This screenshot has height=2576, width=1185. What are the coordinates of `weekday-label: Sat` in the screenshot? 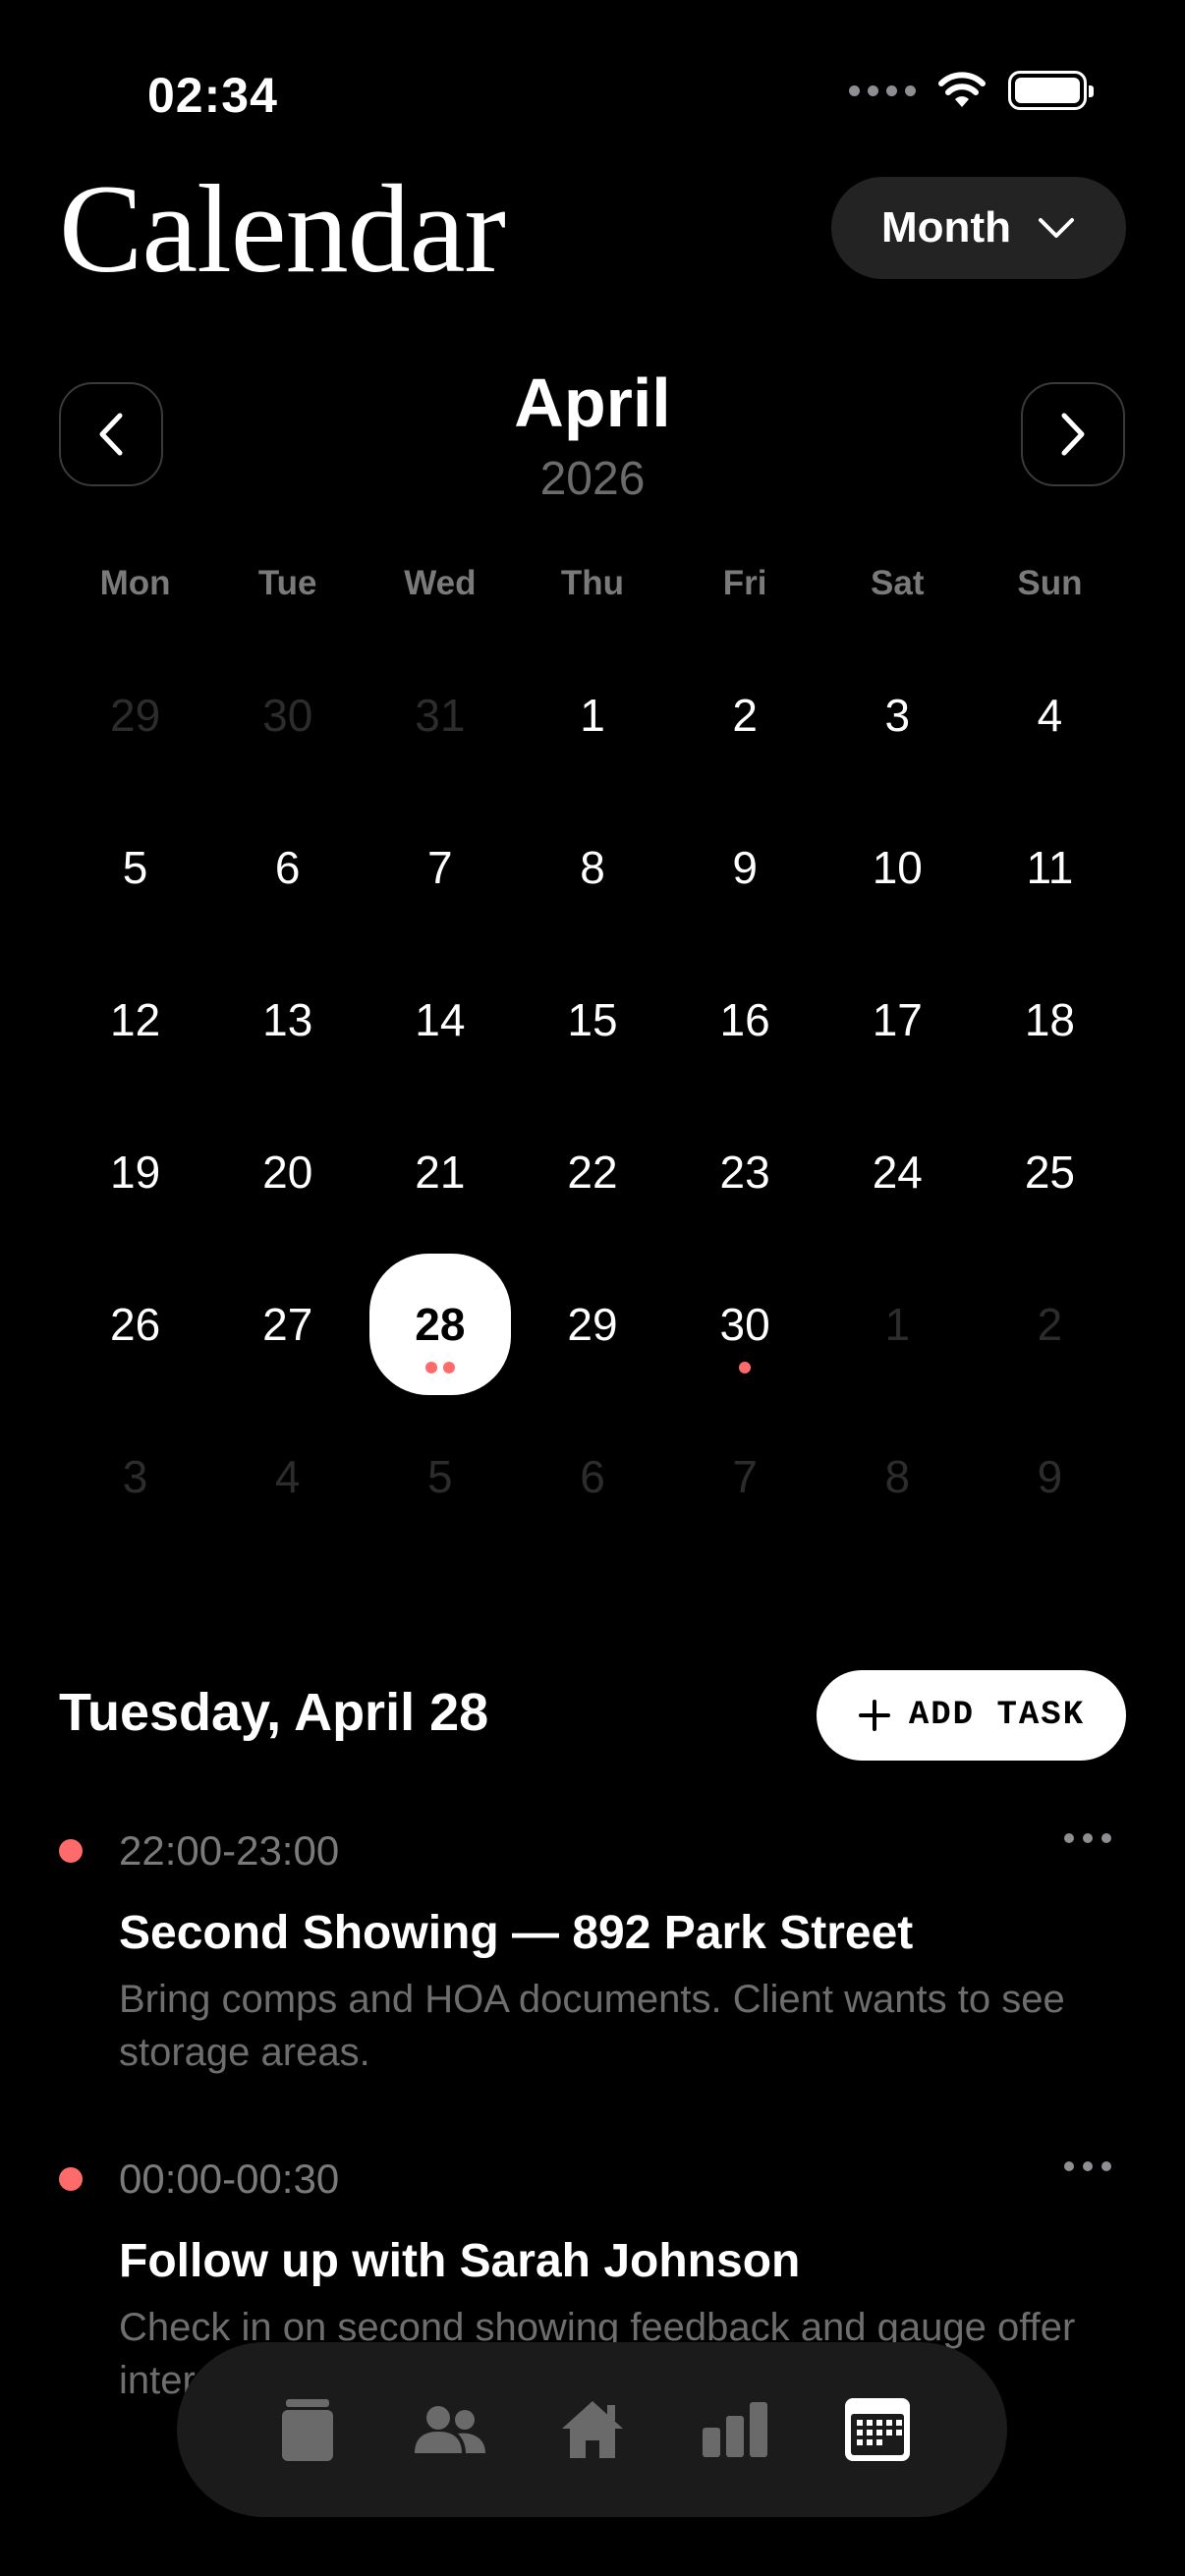 It's located at (898, 583).